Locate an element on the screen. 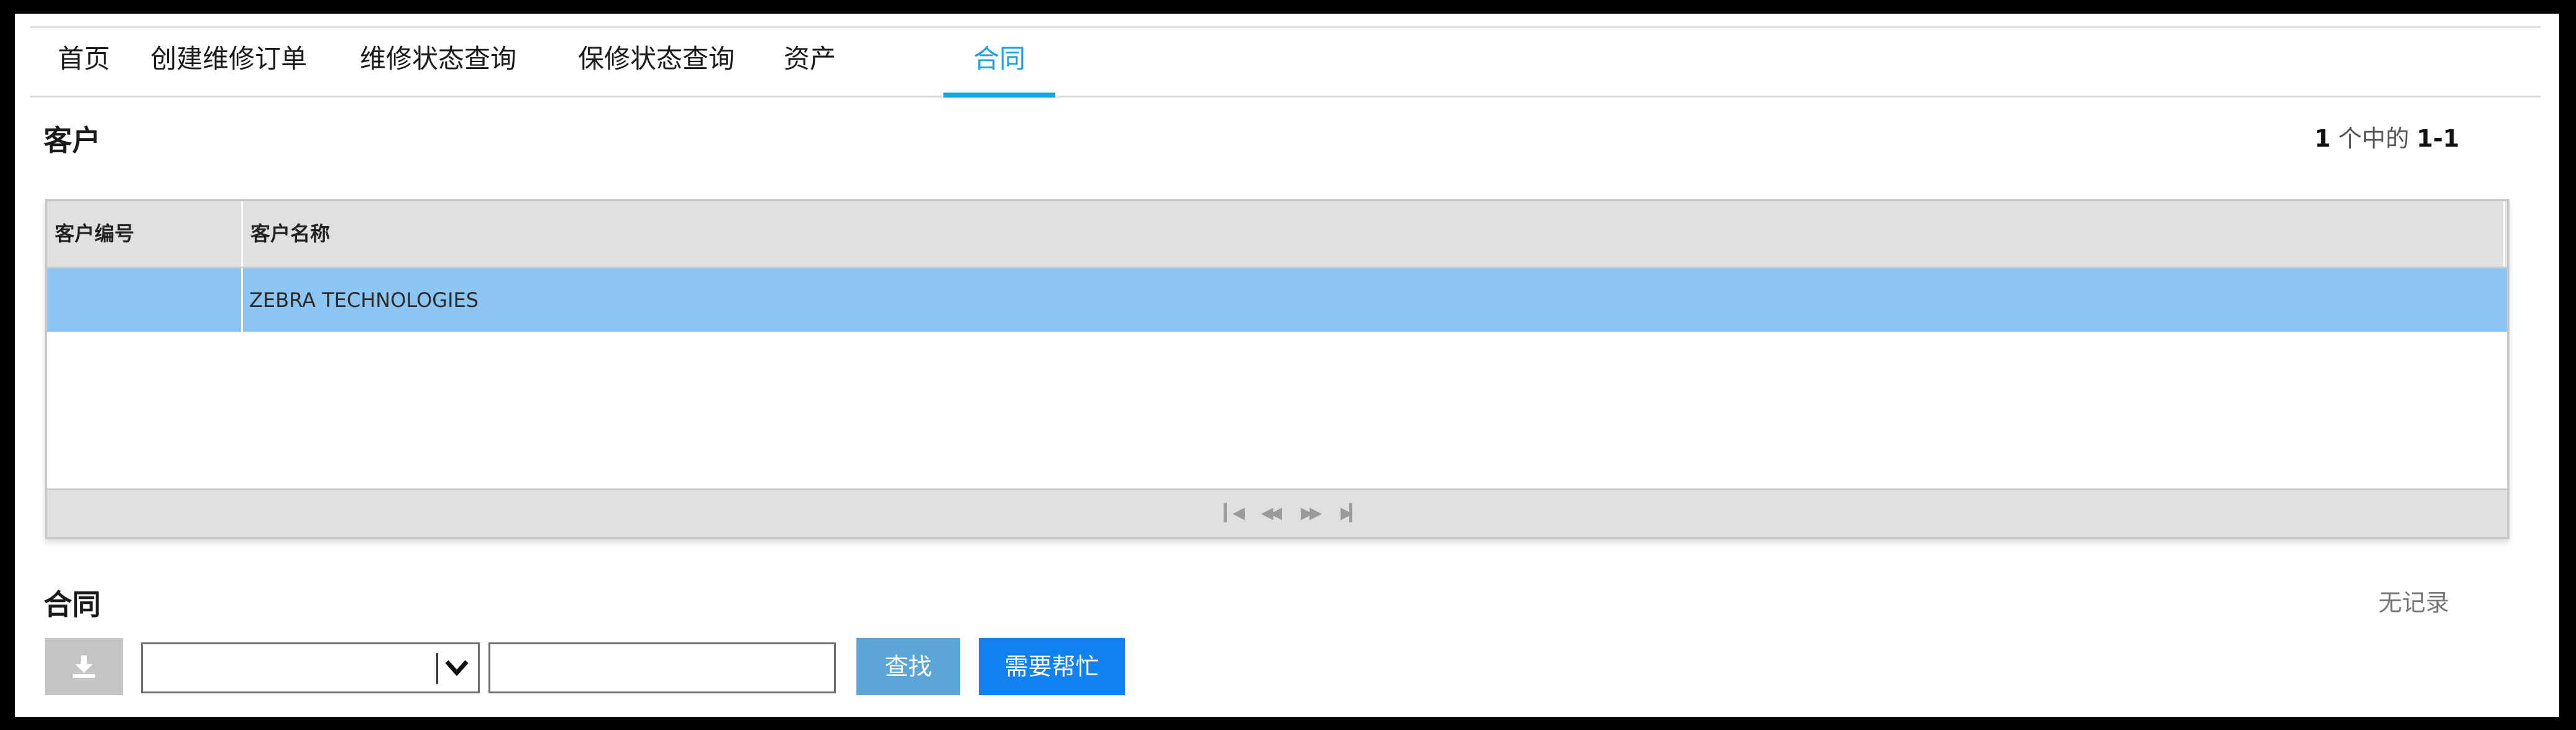  first-page-icon: ▎◀ is located at coordinates (1234, 513).